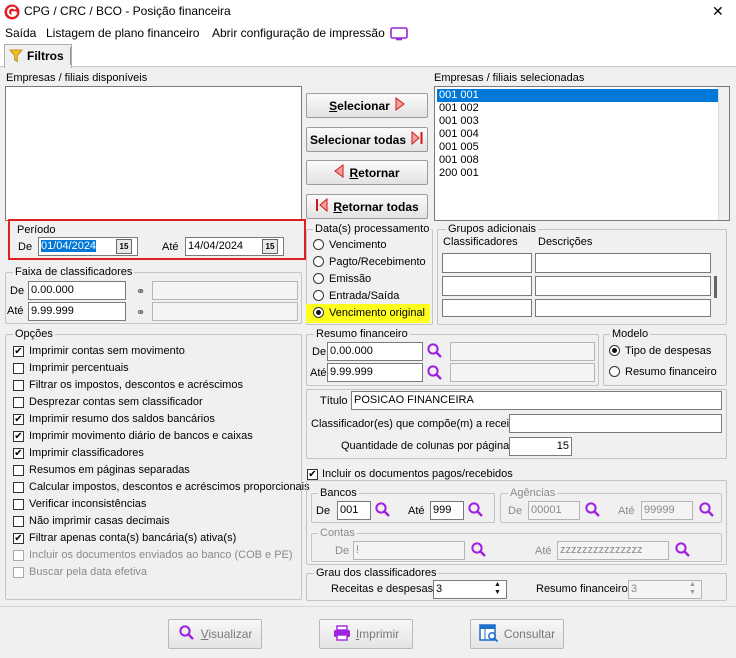 This screenshot has height=658, width=736. I want to click on agencias-de-field: 00001, so click(554, 510).